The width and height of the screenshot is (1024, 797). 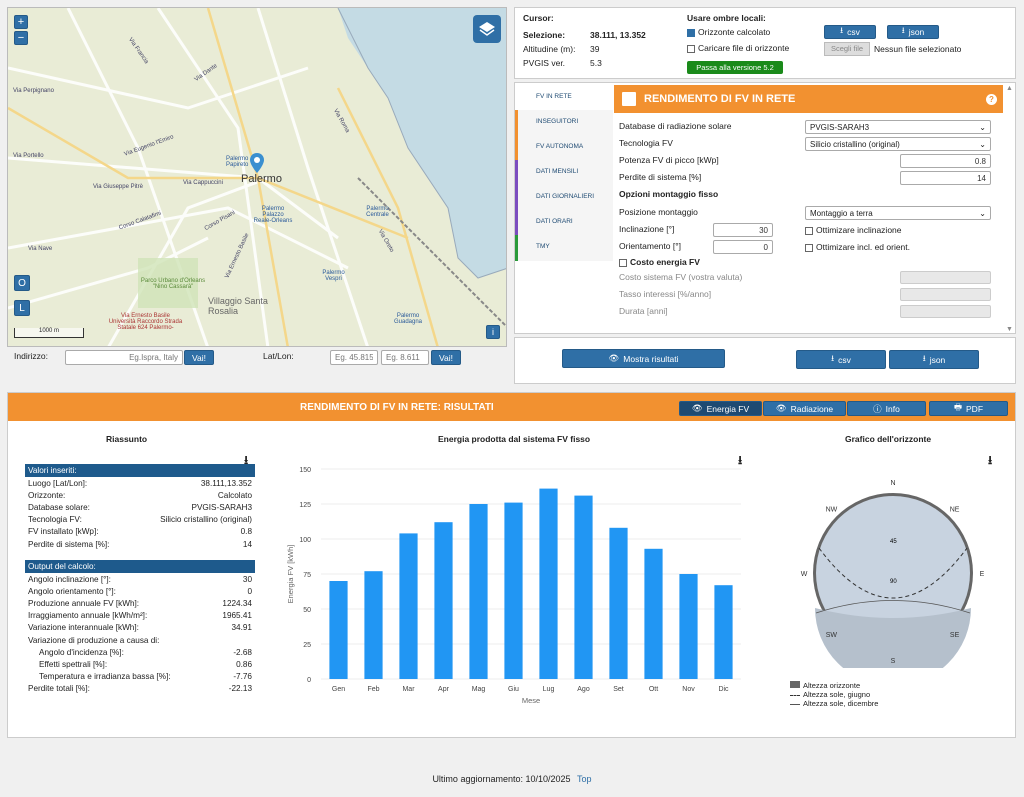 I want to click on selection-label: Selezione:, so click(x=544, y=35).